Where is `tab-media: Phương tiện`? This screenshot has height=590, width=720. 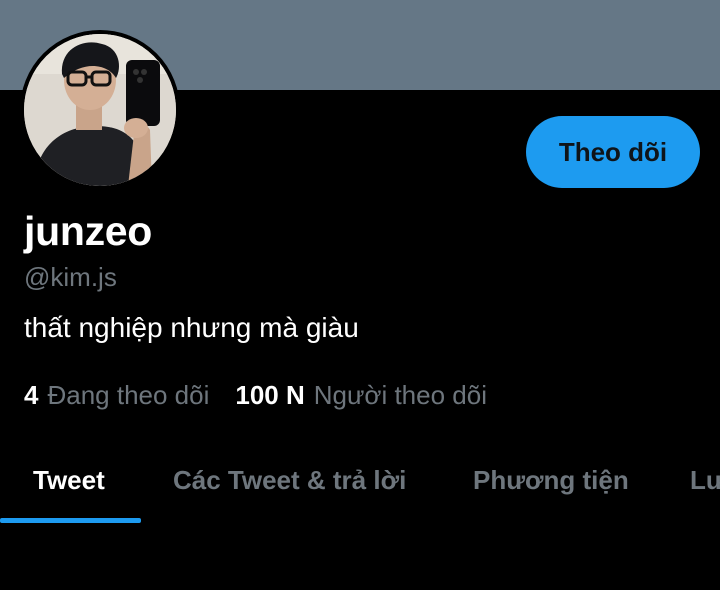 tab-media: Phương tiện is located at coordinates (551, 480).